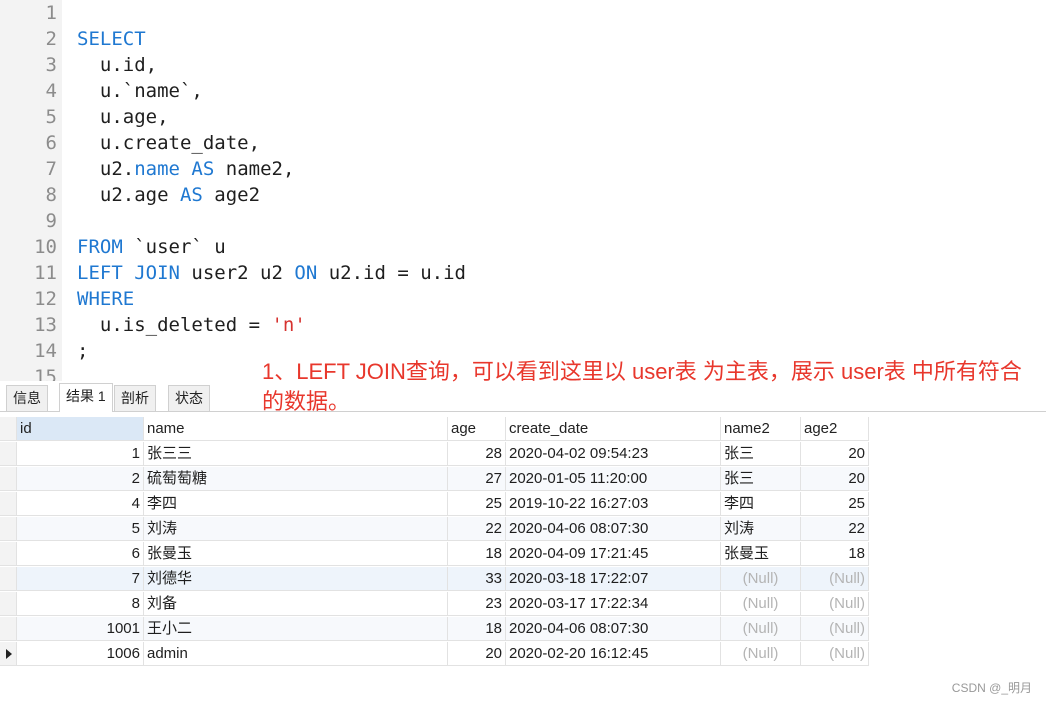 This screenshot has width=1046, height=703. I want to click on cell-create_date: 2020-03-17 17:22:34, so click(613, 604).